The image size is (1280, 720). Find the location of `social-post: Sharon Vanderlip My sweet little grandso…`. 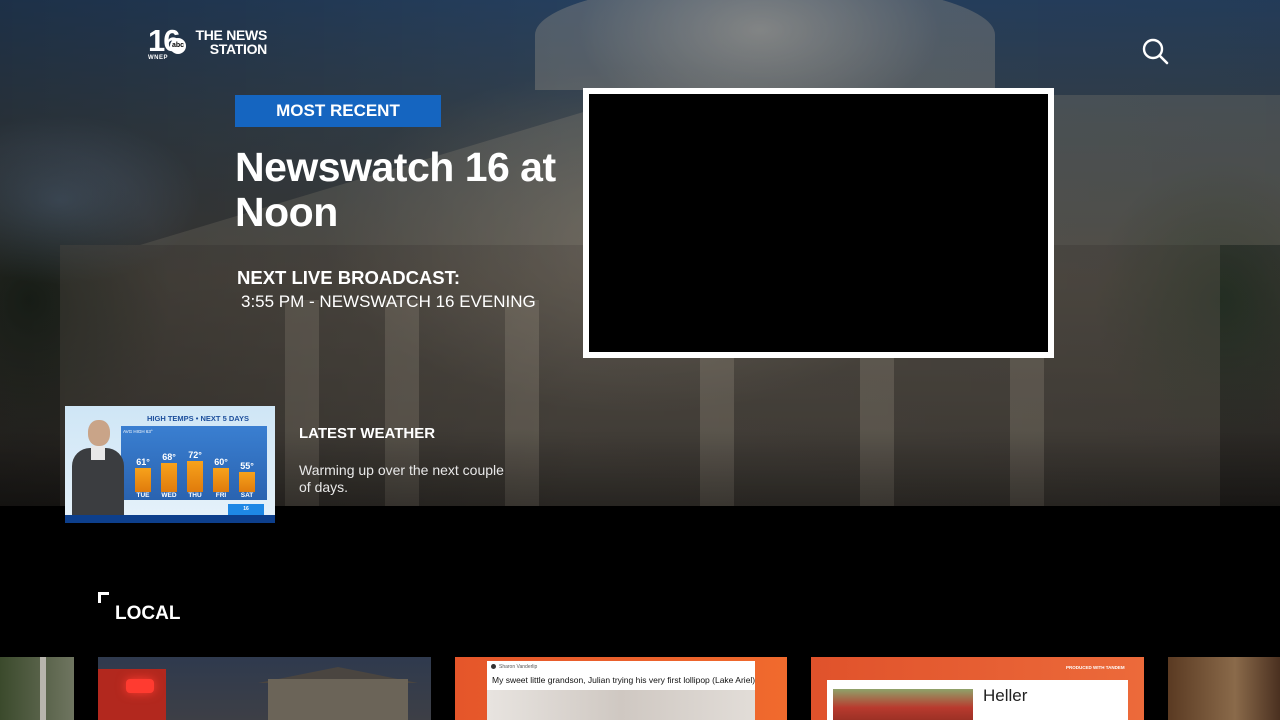

social-post: Sharon Vanderlip My sweet little grandso… is located at coordinates (621, 690).